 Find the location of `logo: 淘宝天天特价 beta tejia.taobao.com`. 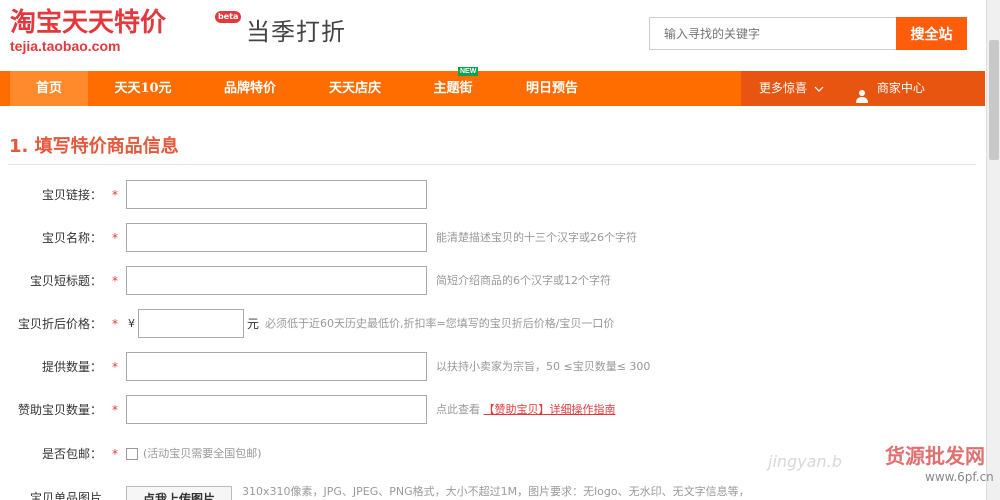

logo: 淘宝天天特价 beta tejia.taobao.com is located at coordinates (126, 31).